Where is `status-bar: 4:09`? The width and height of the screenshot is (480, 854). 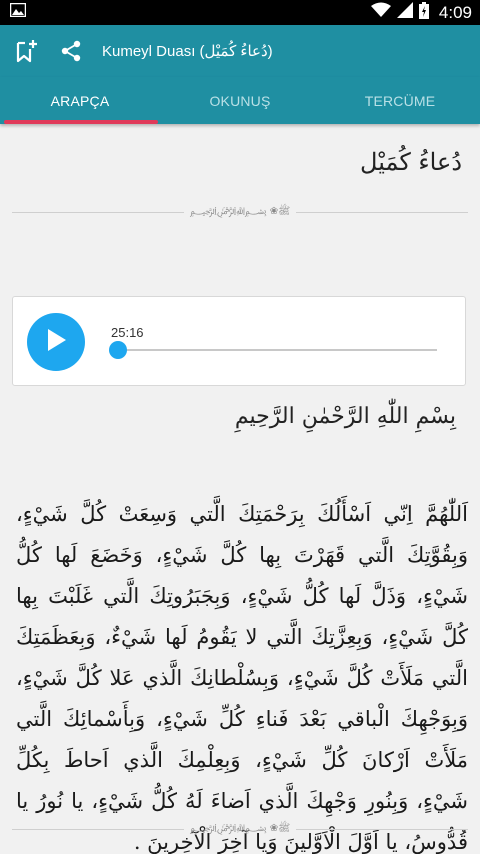 status-bar: 4:09 is located at coordinates (240, 12).